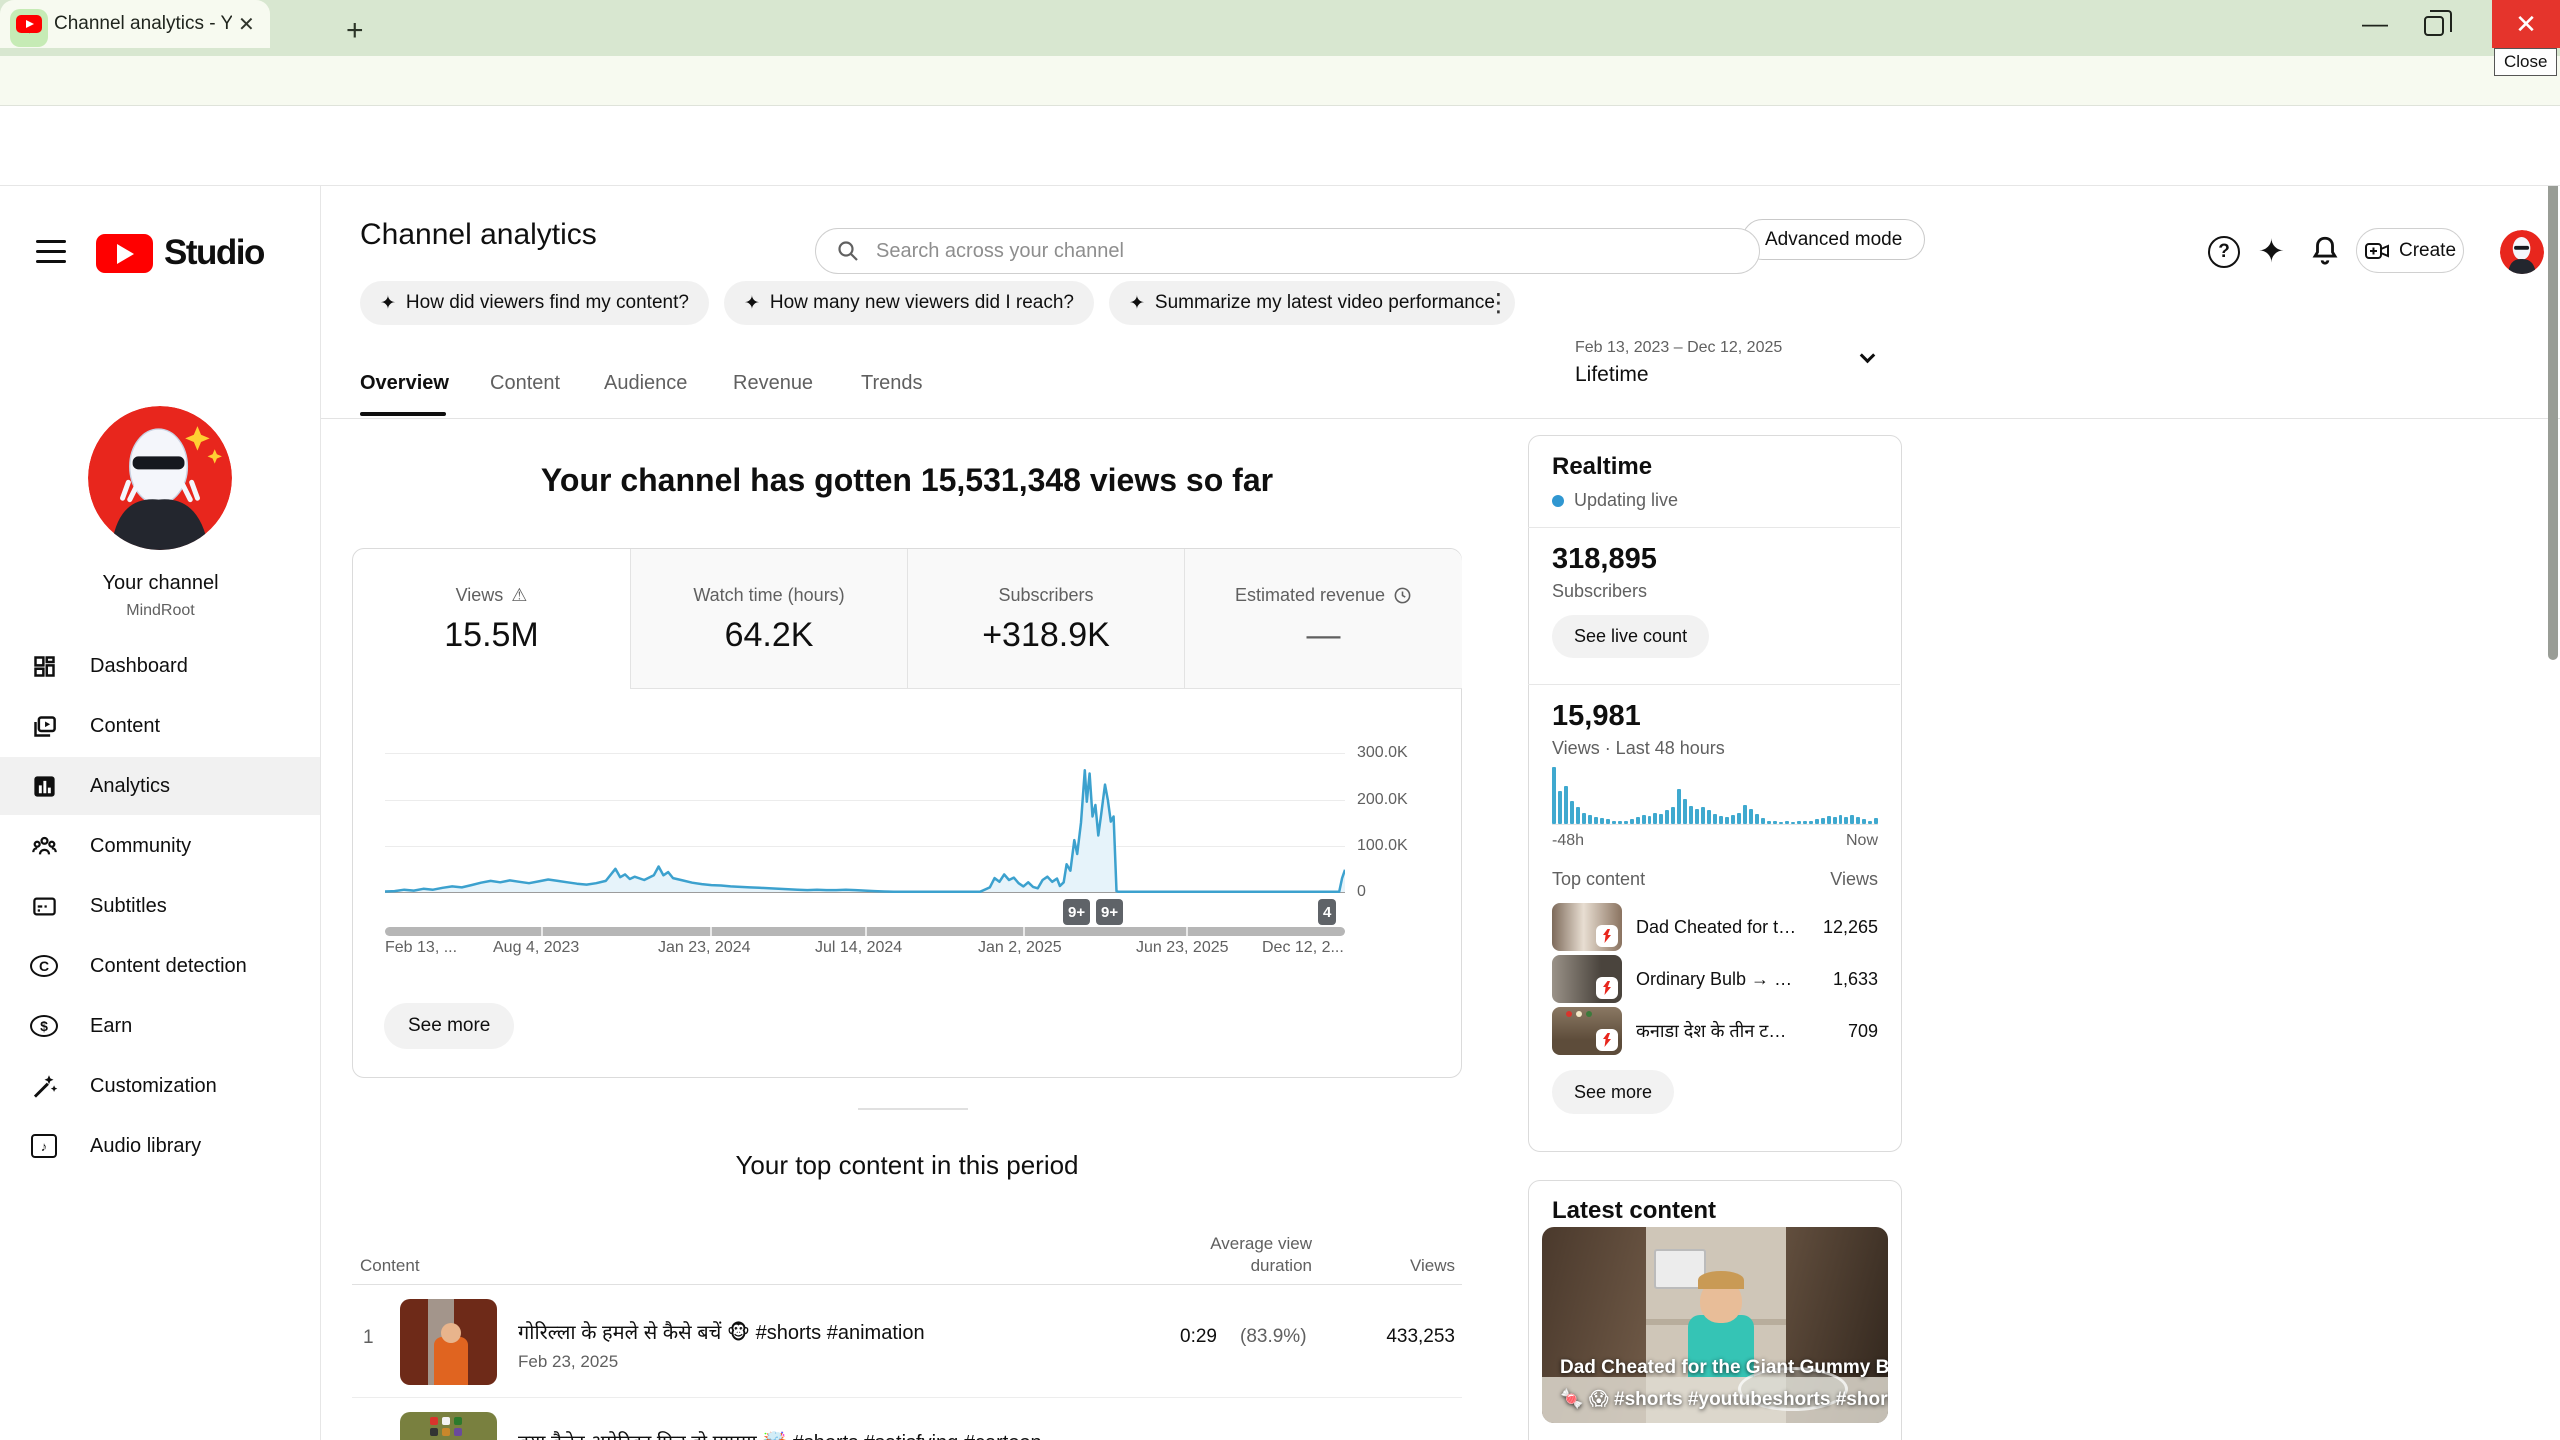 Image resolution: width=2560 pixels, height=1440 pixels. What do you see at coordinates (1281, 1265) in the screenshot?
I see `column-header-duration: duration` at bounding box center [1281, 1265].